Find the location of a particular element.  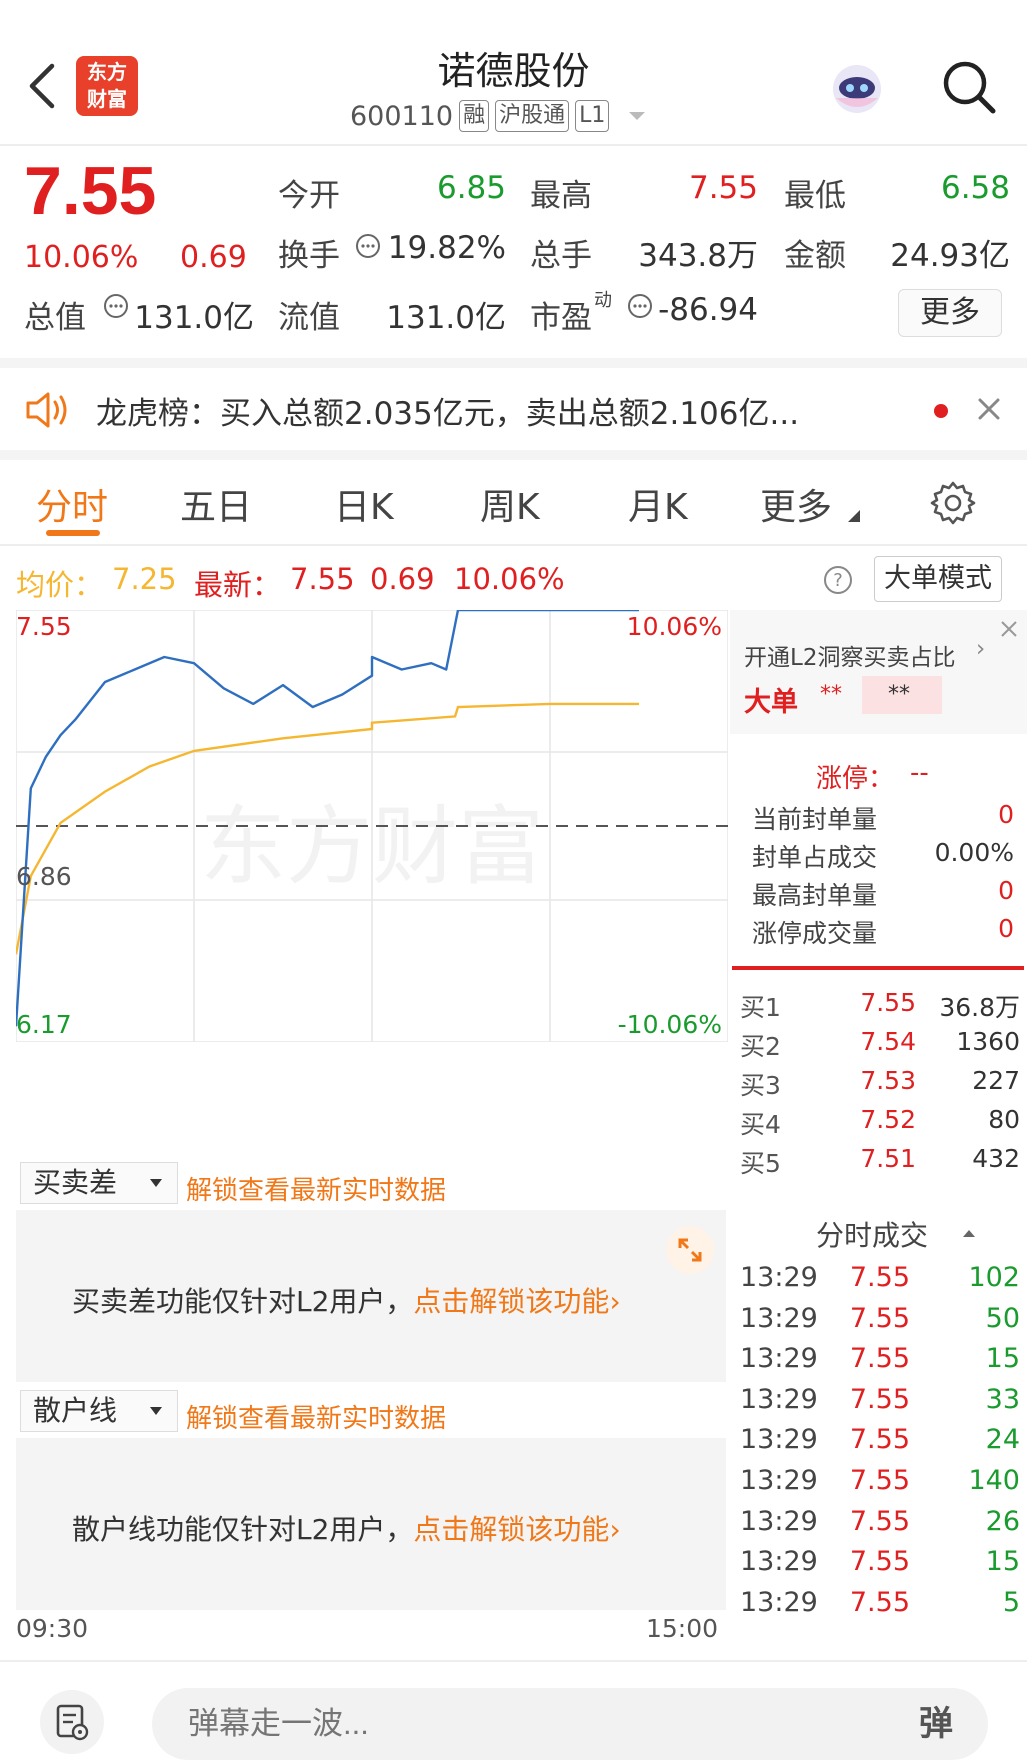

tick-volume: 50 is located at coordinates (1002, 1318).